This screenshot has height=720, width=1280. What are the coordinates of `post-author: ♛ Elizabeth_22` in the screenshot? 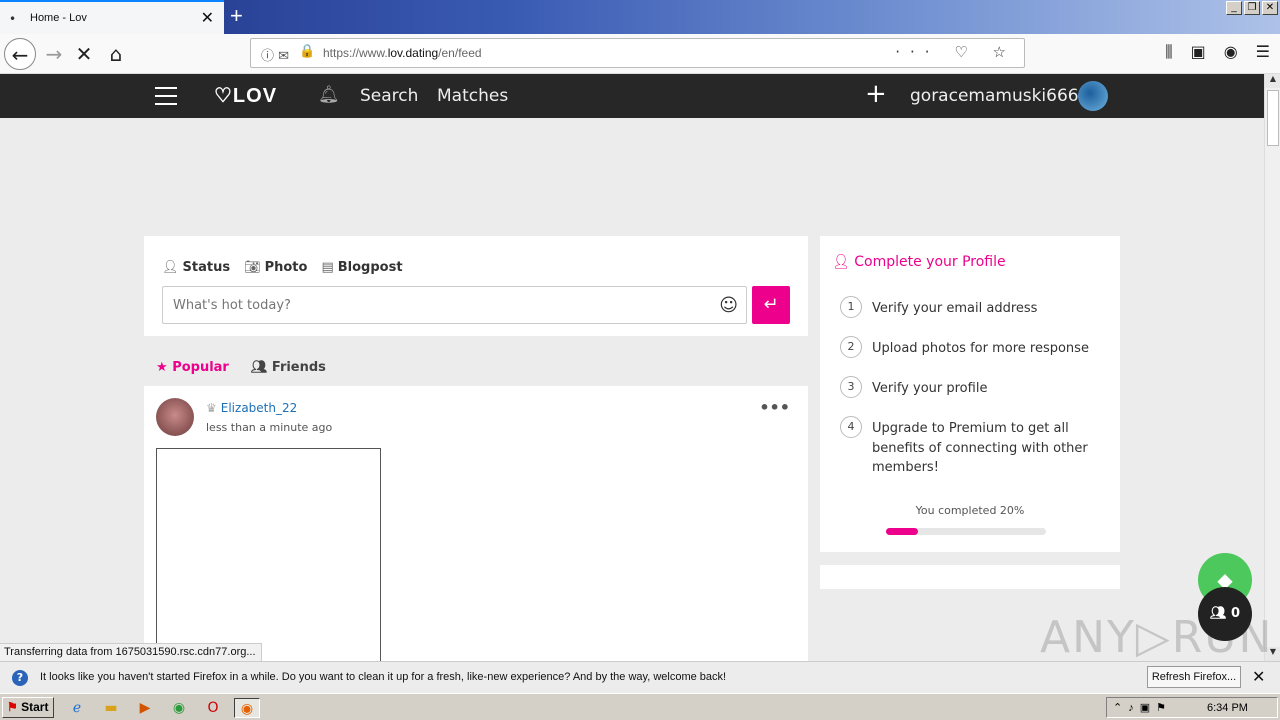 It's located at (251, 408).